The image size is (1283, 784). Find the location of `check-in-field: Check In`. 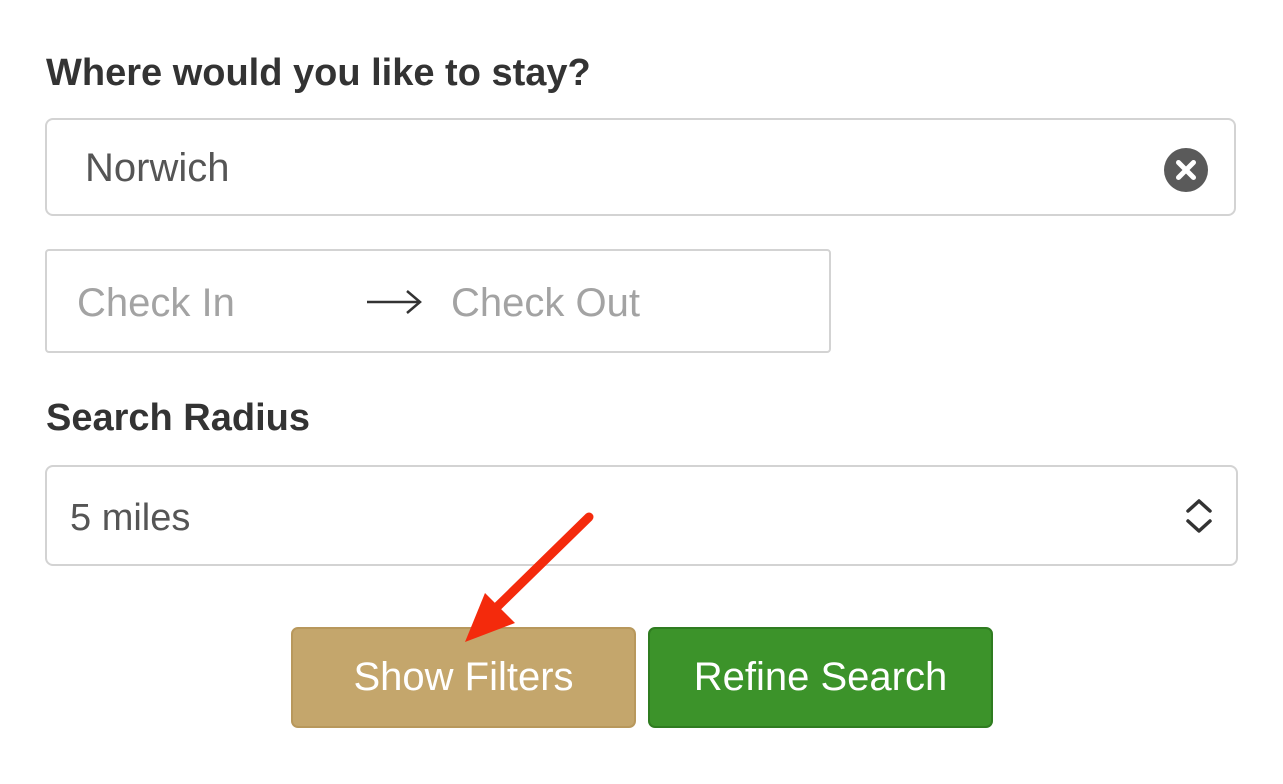

check-in-field: Check In is located at coordinates (156, 303).